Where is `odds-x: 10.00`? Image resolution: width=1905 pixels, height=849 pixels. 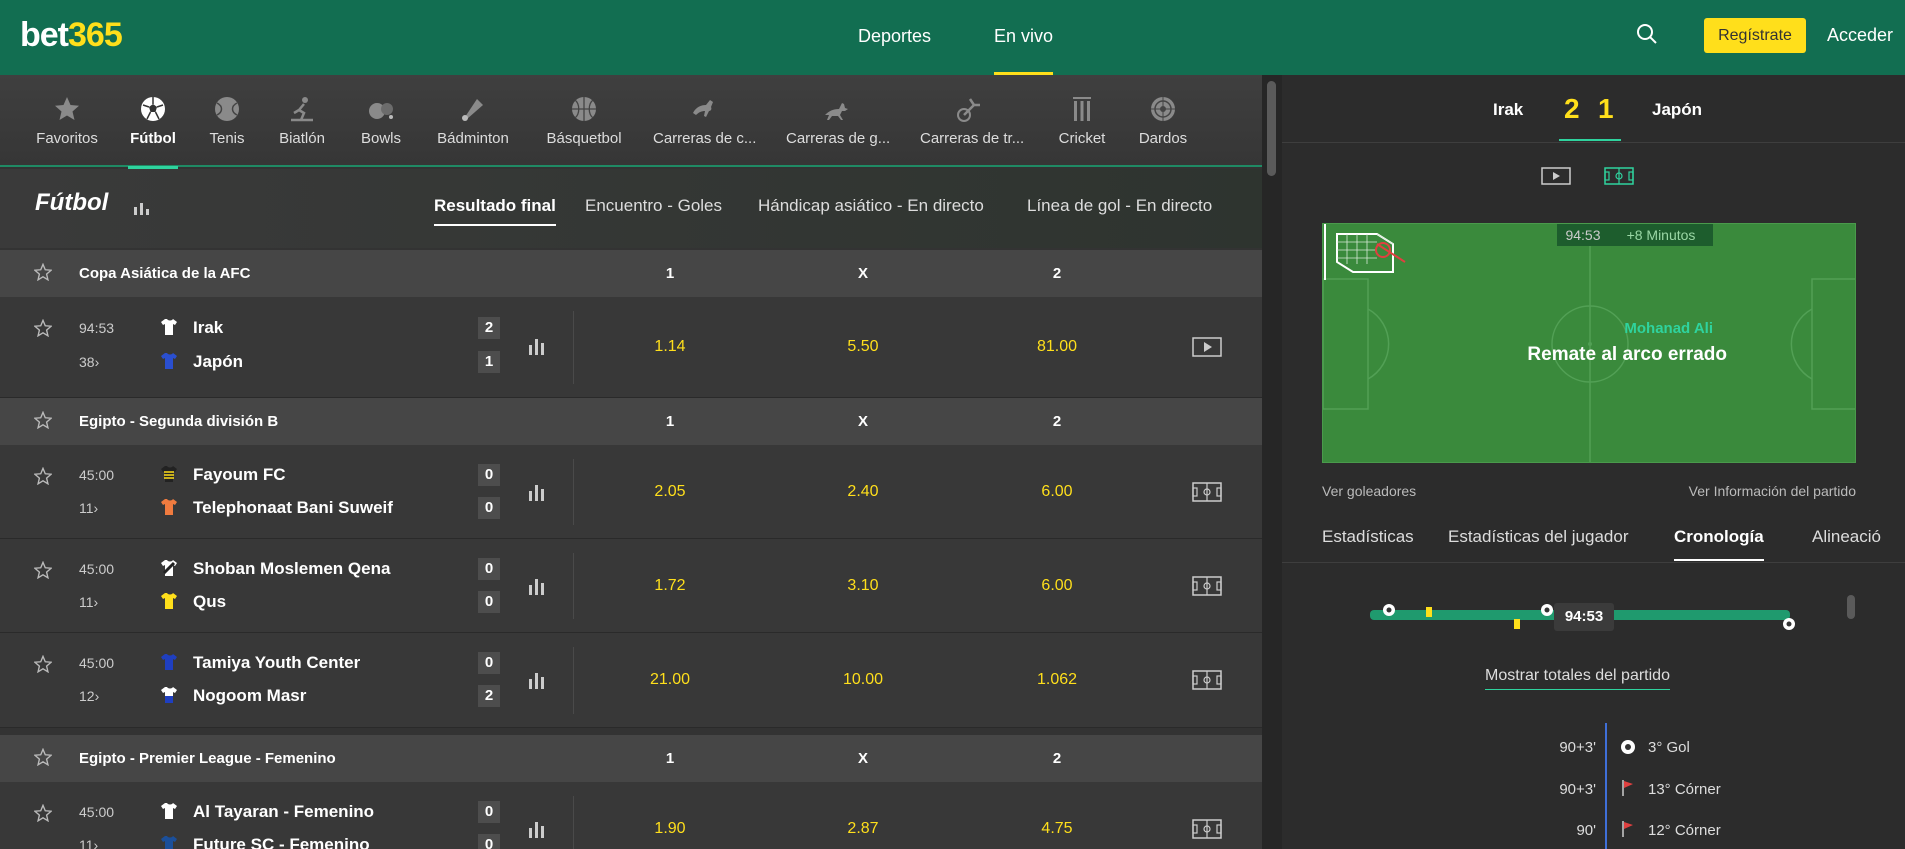
odds-x: 10.00 is located at coordinates (863, 680).